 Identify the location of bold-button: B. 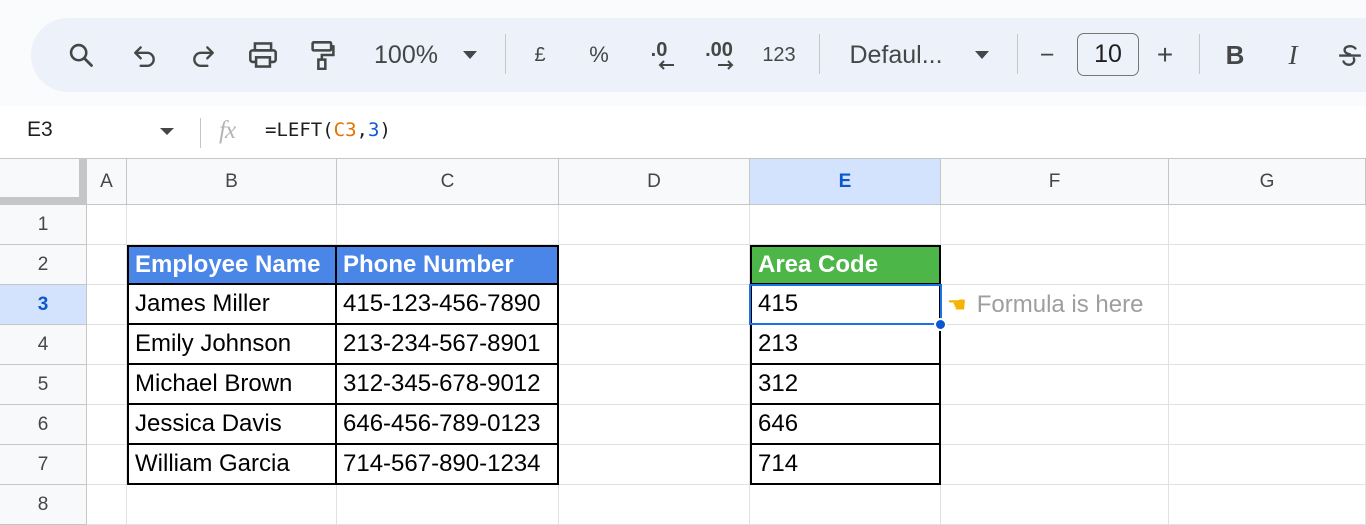
(1235, 55).